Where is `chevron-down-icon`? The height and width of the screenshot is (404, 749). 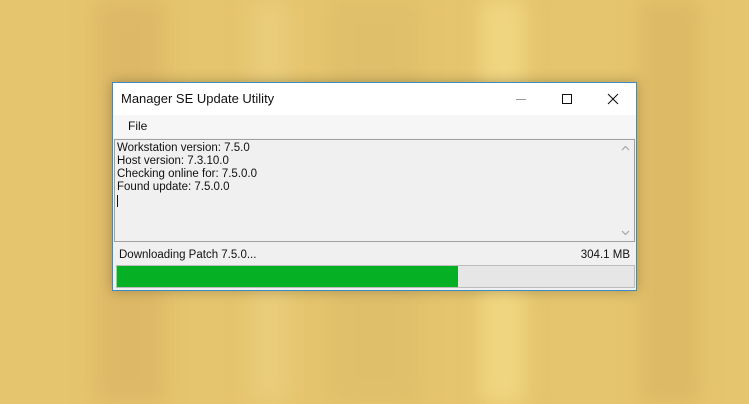 chevron-down-icon is located at coordinates (625, 233).